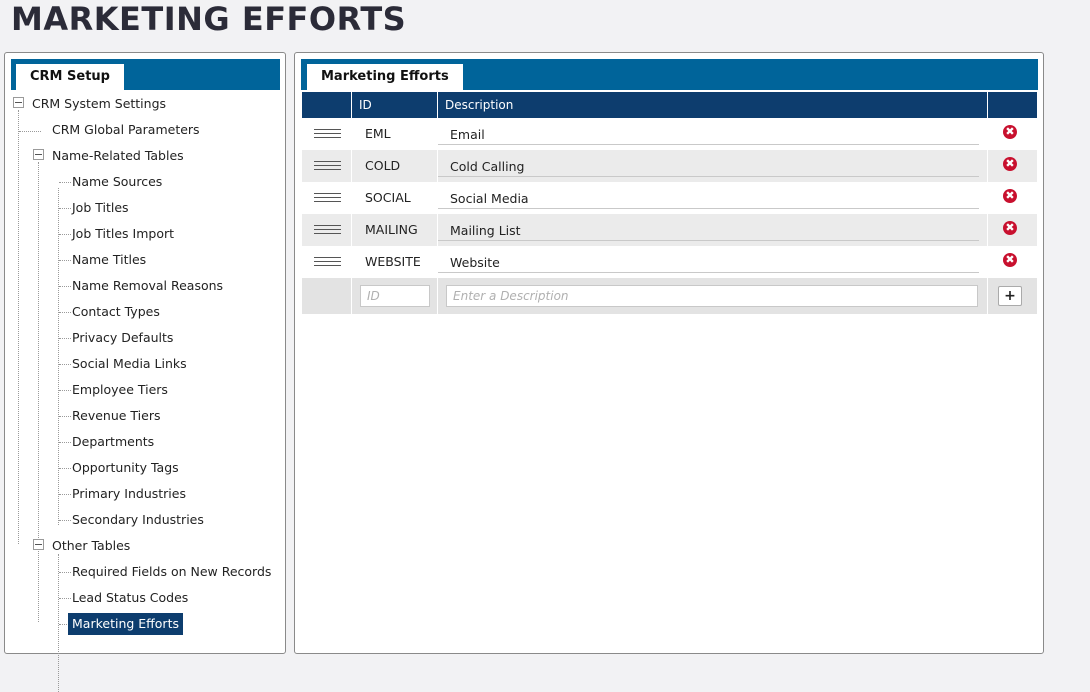  I want to click on tree-item-marketing-efforts: Marketing Efforts, so click(125, 624).